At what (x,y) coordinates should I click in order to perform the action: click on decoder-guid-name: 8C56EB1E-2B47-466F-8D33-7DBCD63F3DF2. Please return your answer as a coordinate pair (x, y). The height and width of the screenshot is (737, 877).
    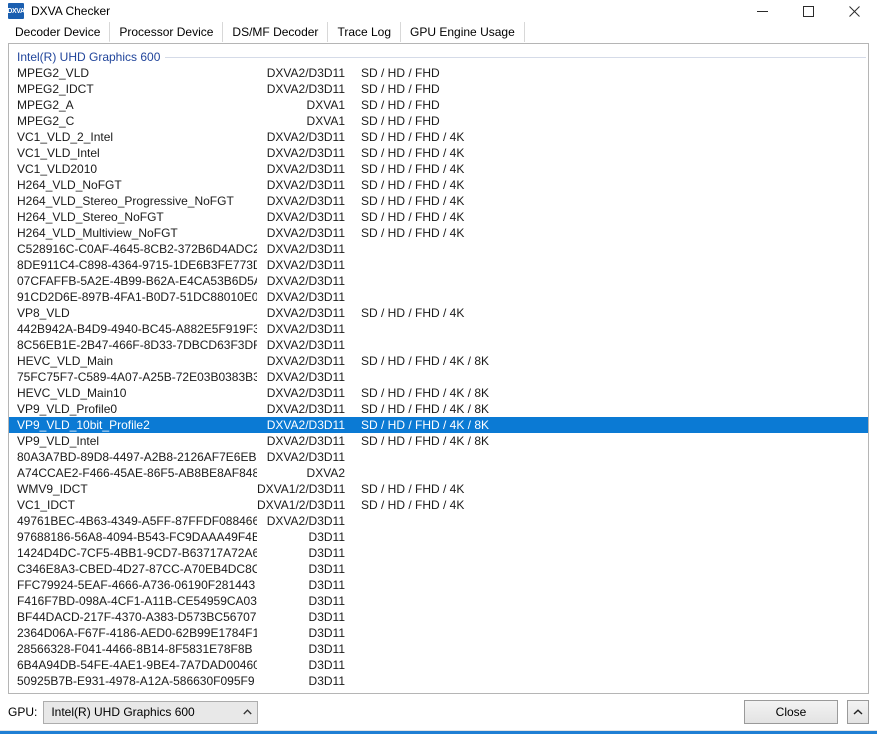
    Looking at the image, I should click on (137, 345).